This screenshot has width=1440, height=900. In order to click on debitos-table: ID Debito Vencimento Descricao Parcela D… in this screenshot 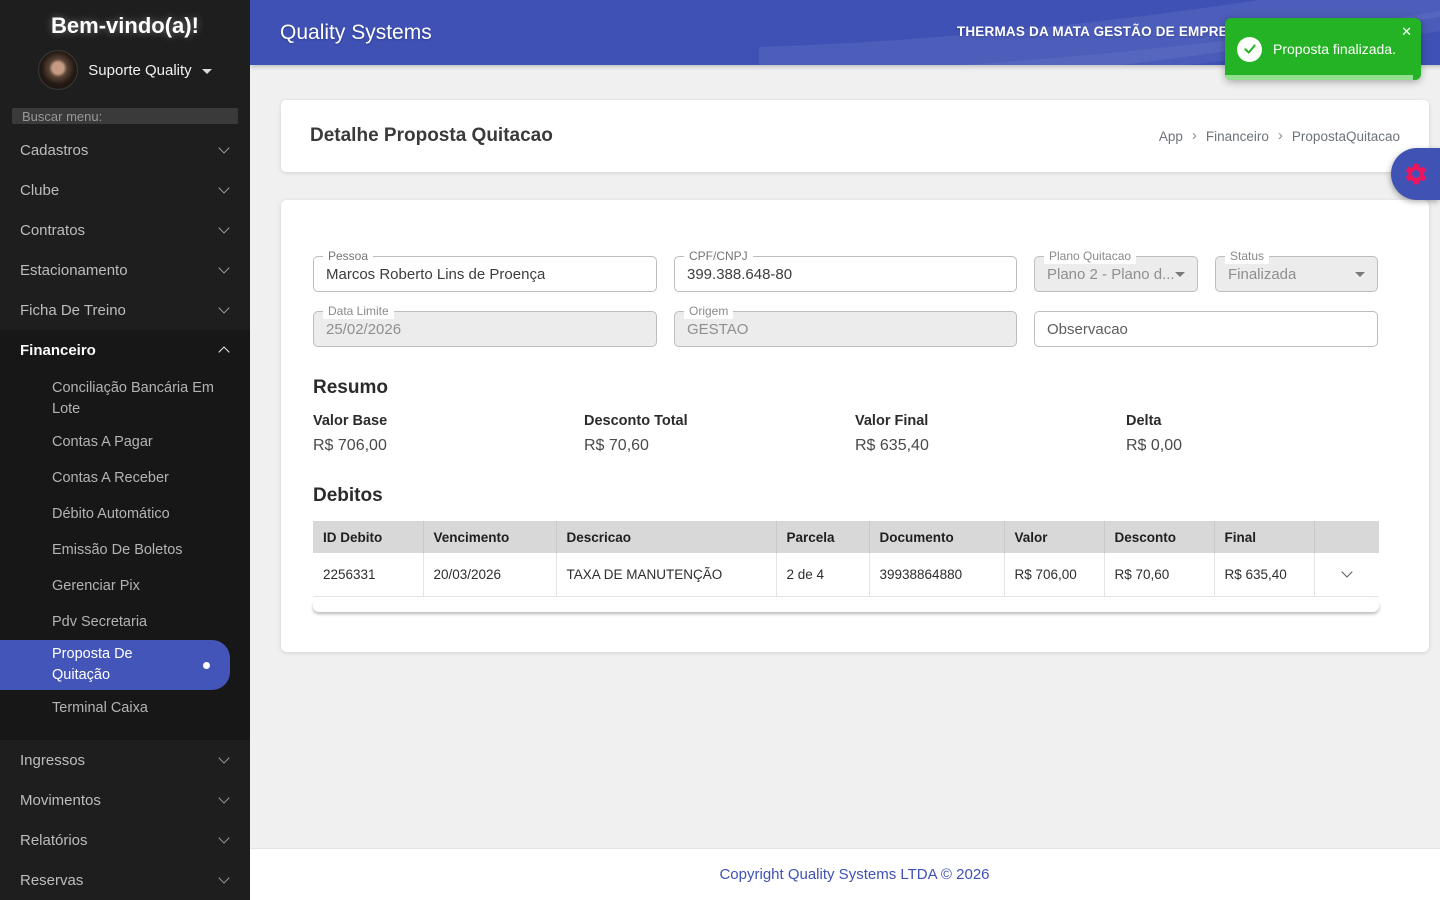, I will do `click(846, 559)`.